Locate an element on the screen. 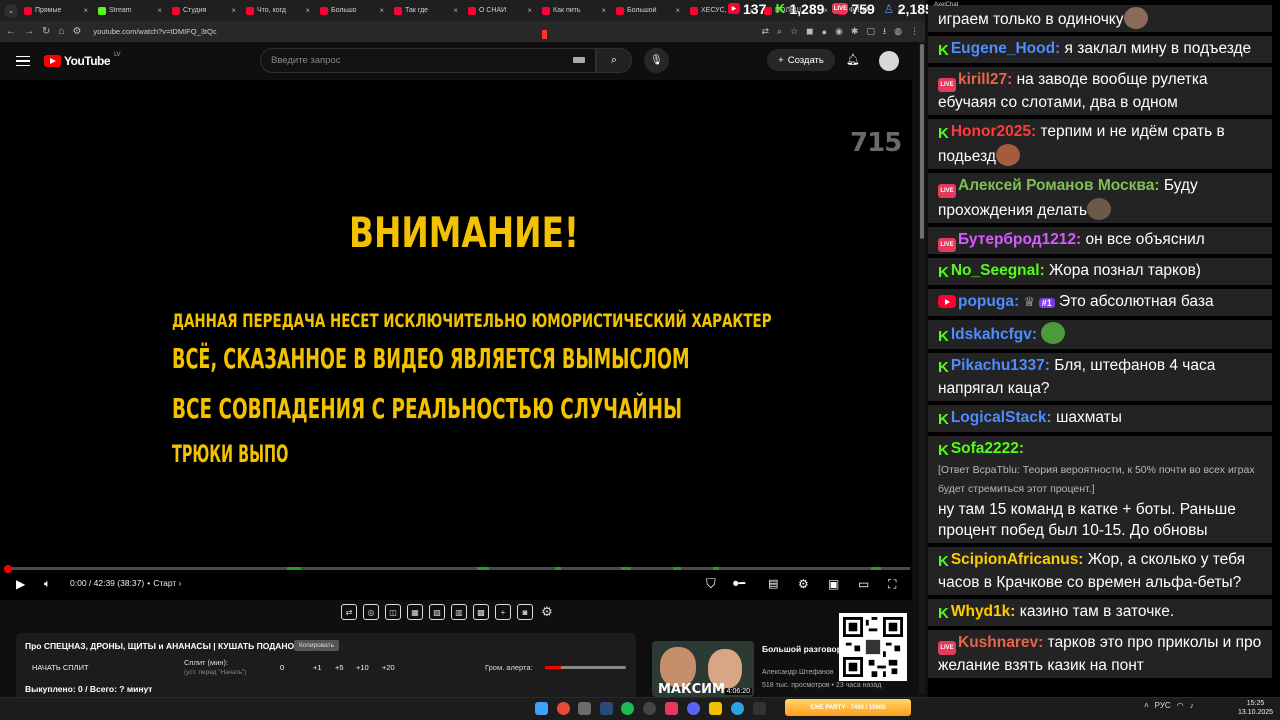  extensions-puzzle-icon: ✱ is located at coordinates (855, 31).